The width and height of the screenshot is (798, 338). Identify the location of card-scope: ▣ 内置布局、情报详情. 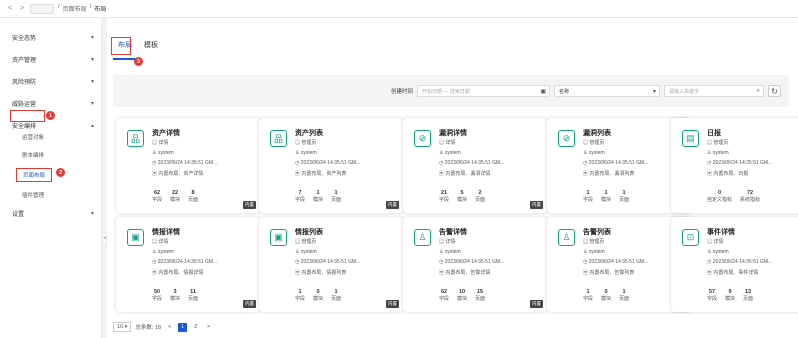
(177, 272).